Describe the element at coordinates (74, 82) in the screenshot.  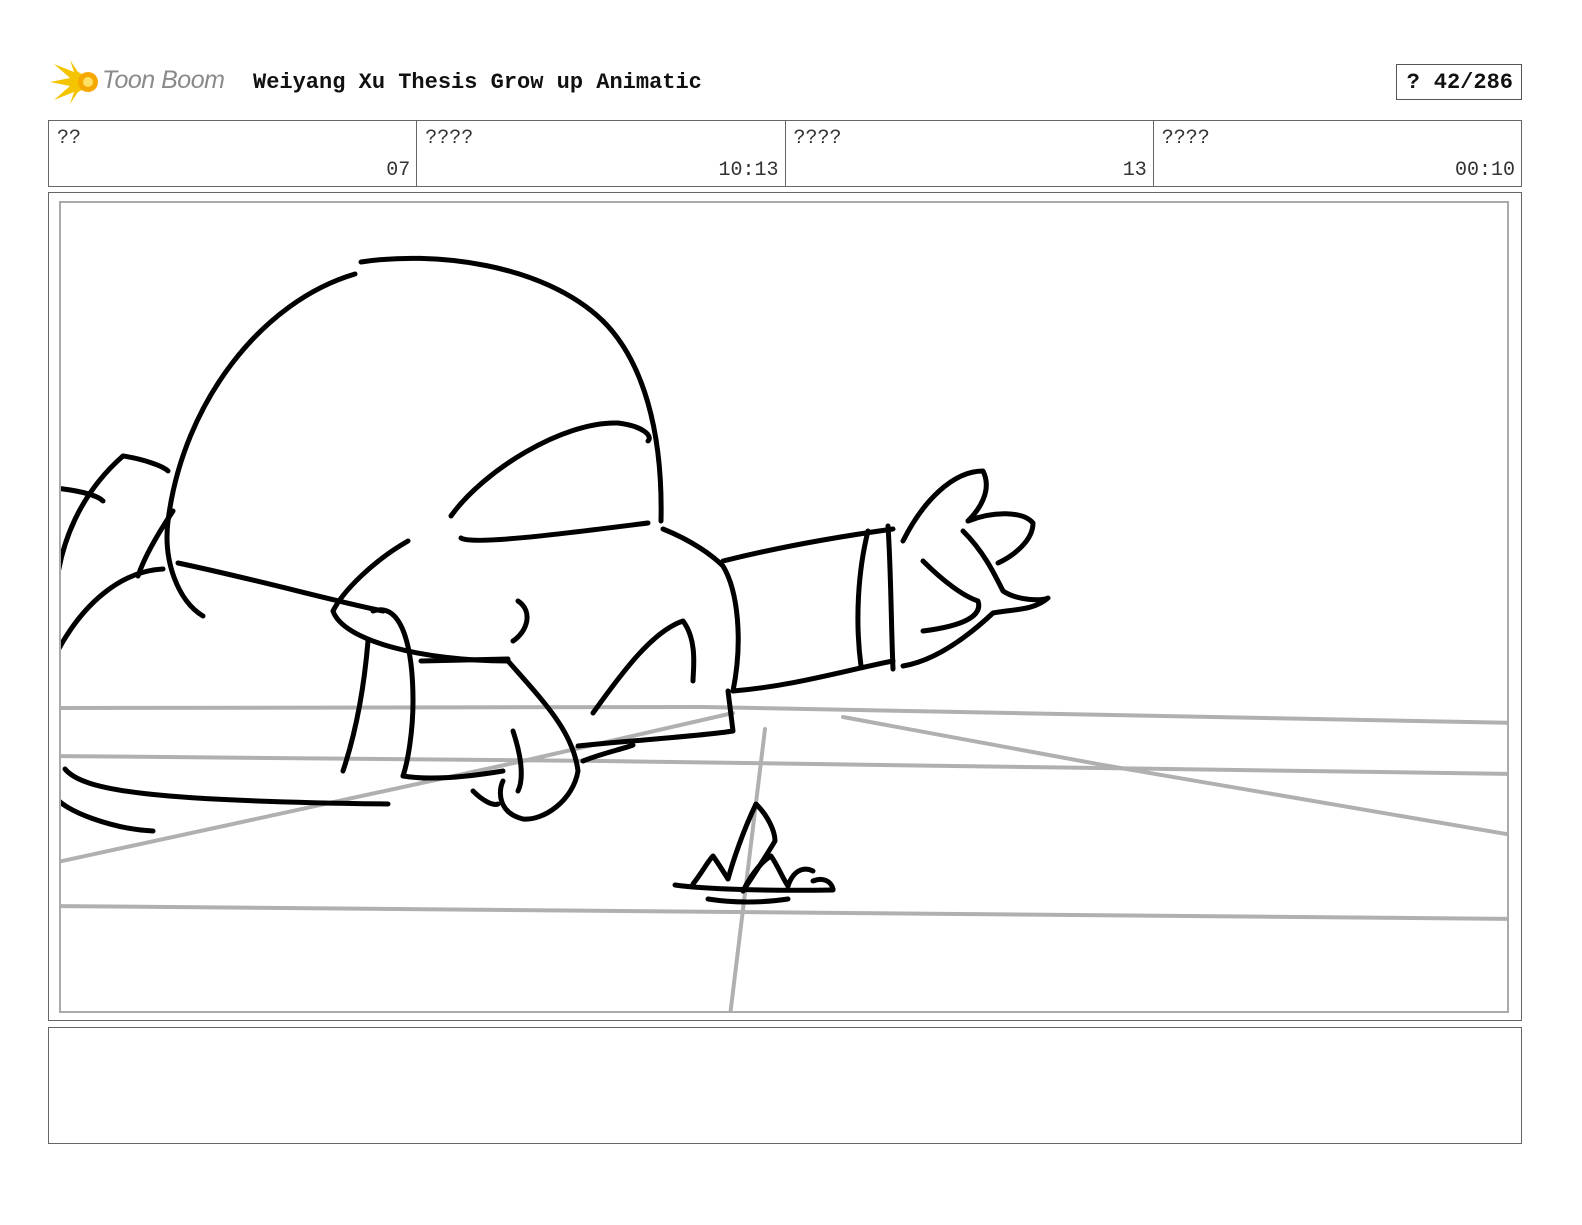
I see `starburst-logo-icon` at that location.